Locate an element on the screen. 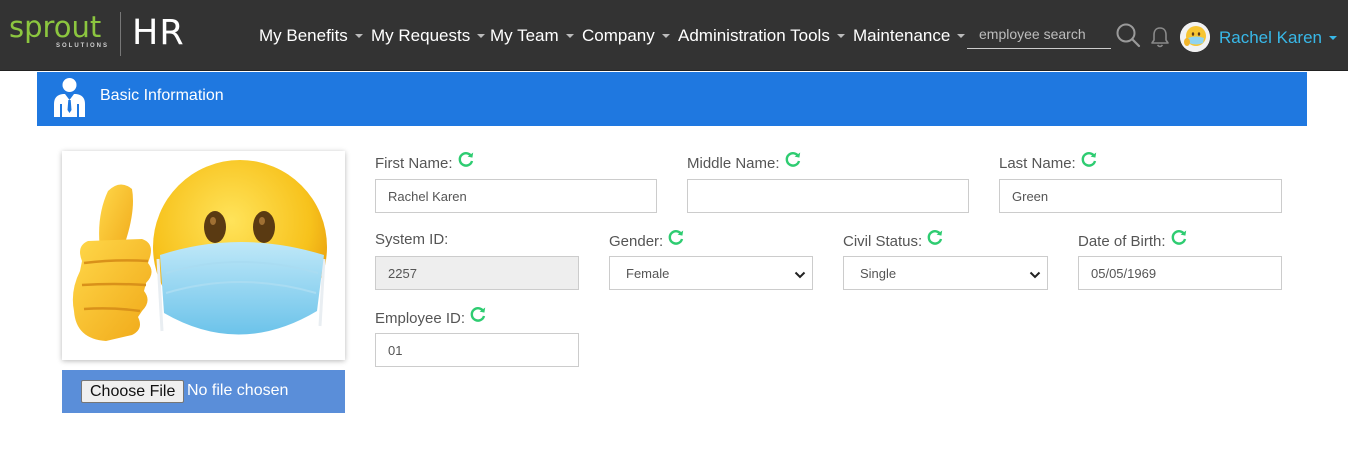 The image size is (1348, 451). employee-id-input is located at coordinates (477, 350).